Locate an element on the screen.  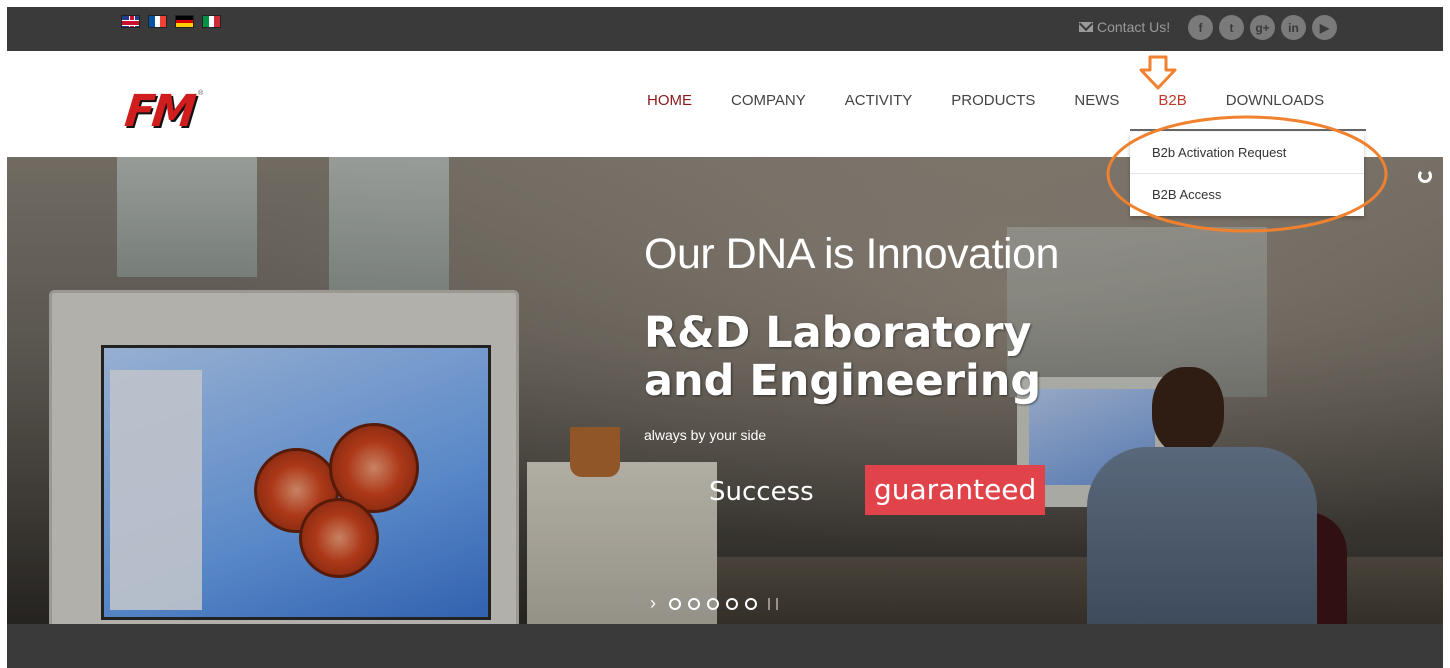
hero-tagline: always by your side is located at coordinates (705, 435).